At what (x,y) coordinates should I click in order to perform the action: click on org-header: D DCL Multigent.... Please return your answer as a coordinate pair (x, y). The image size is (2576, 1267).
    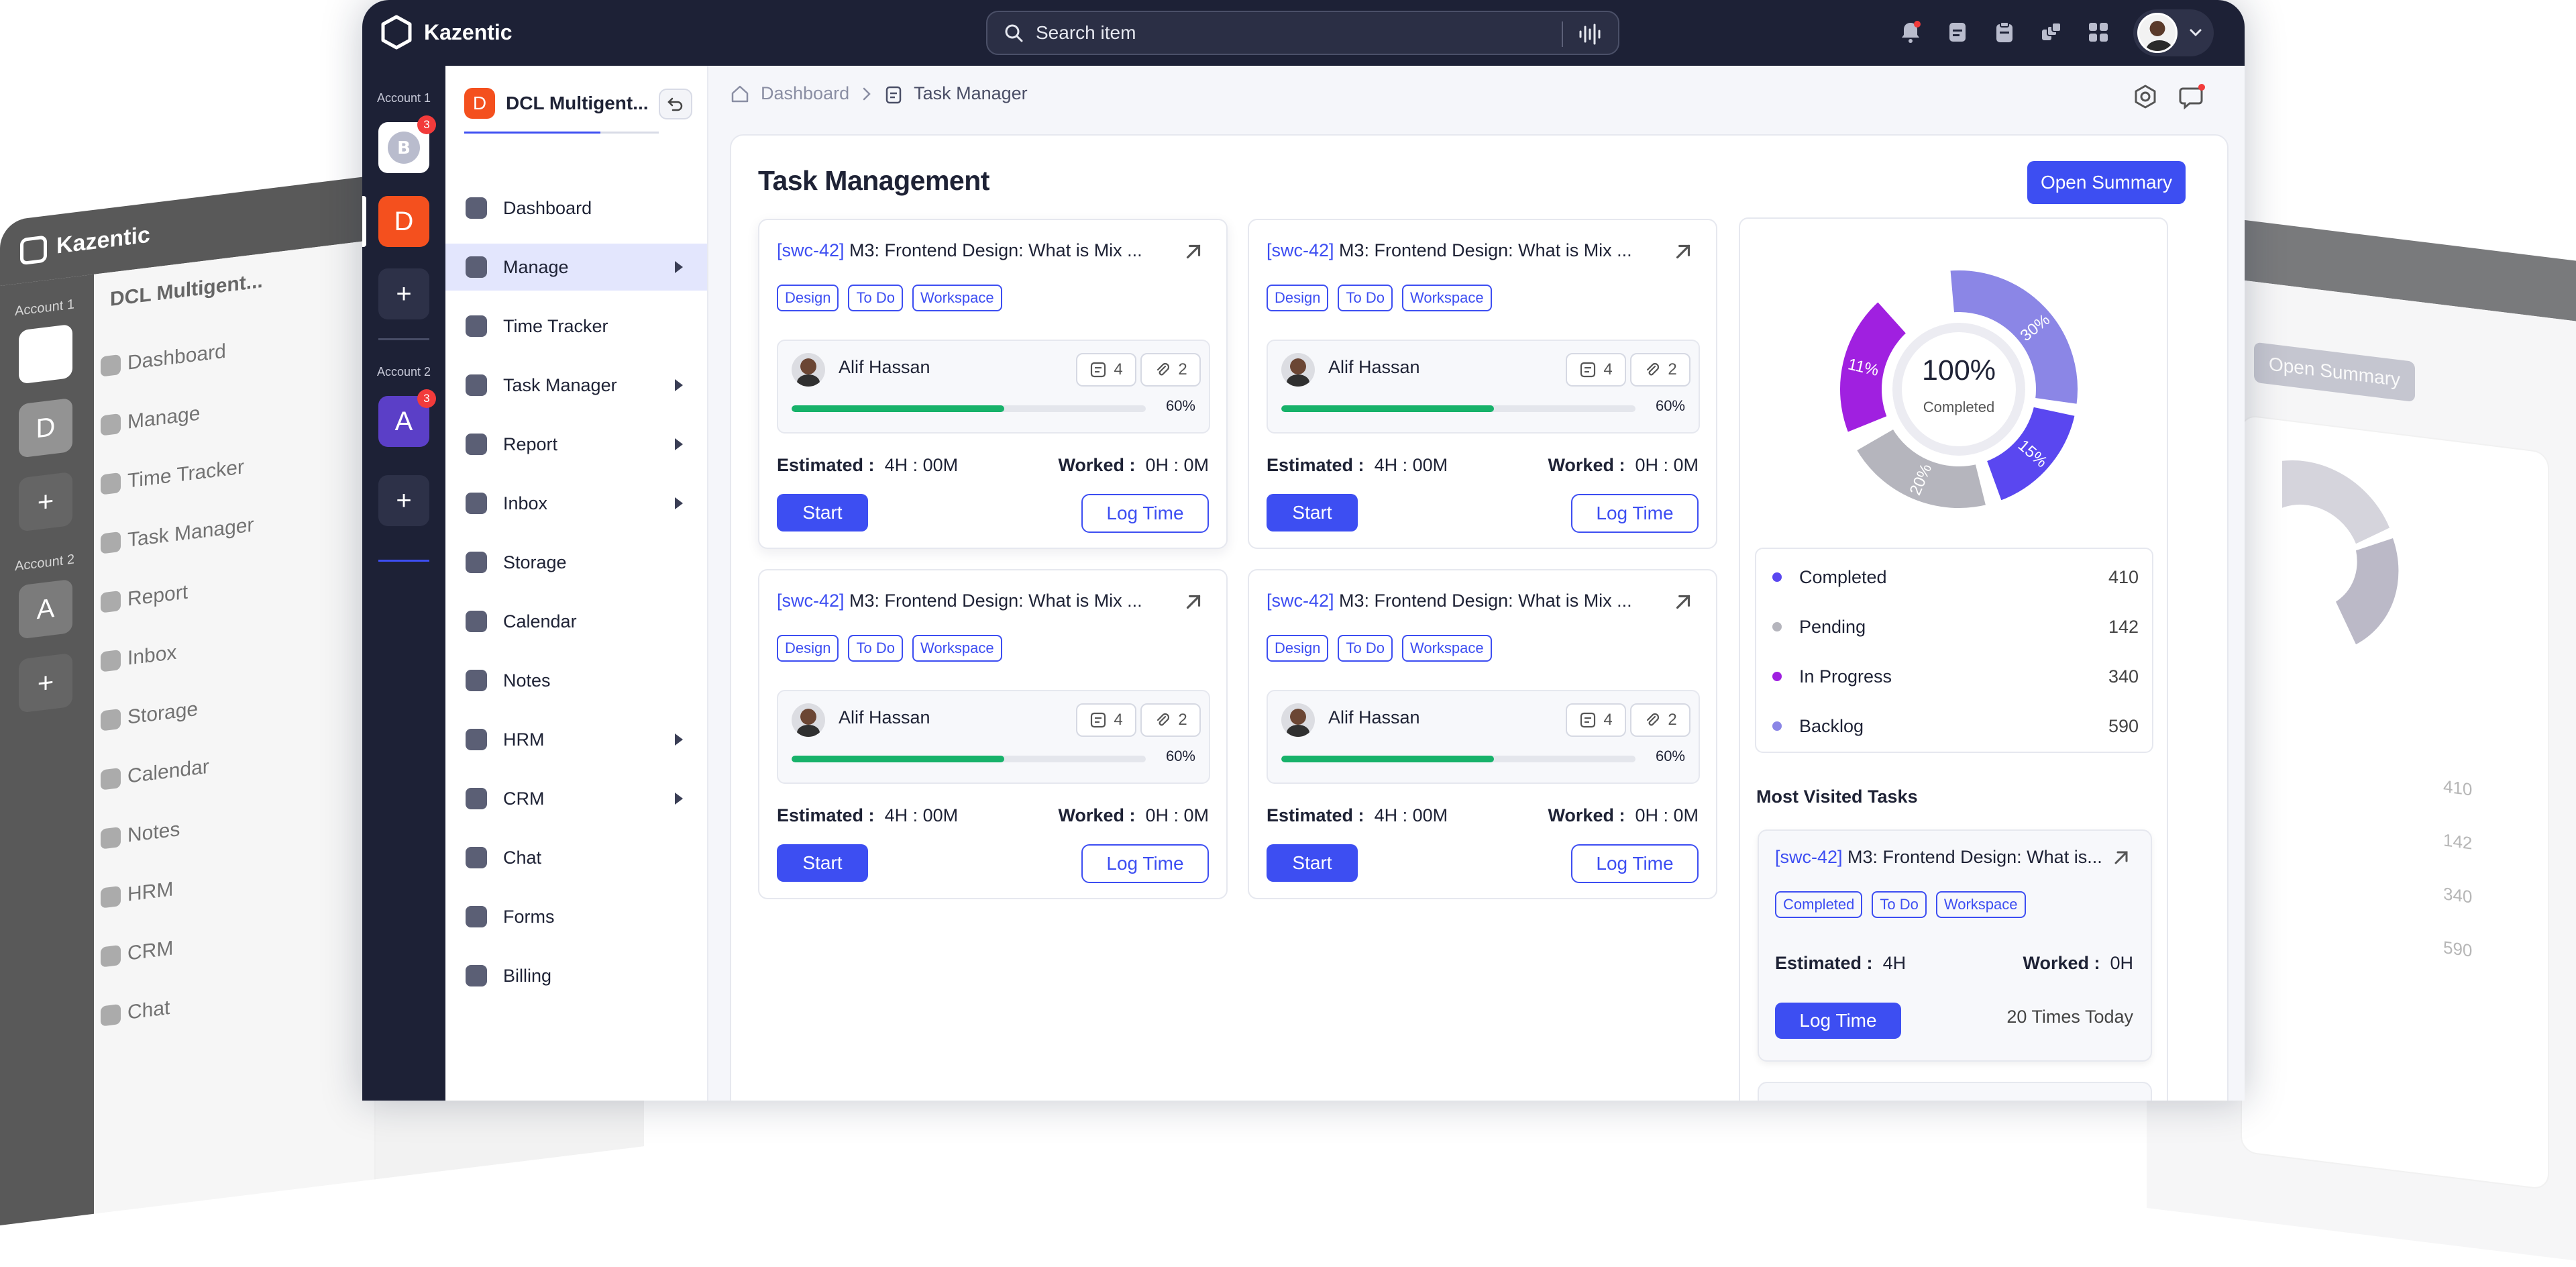
    Looking at the image, I should click on (578, 103).